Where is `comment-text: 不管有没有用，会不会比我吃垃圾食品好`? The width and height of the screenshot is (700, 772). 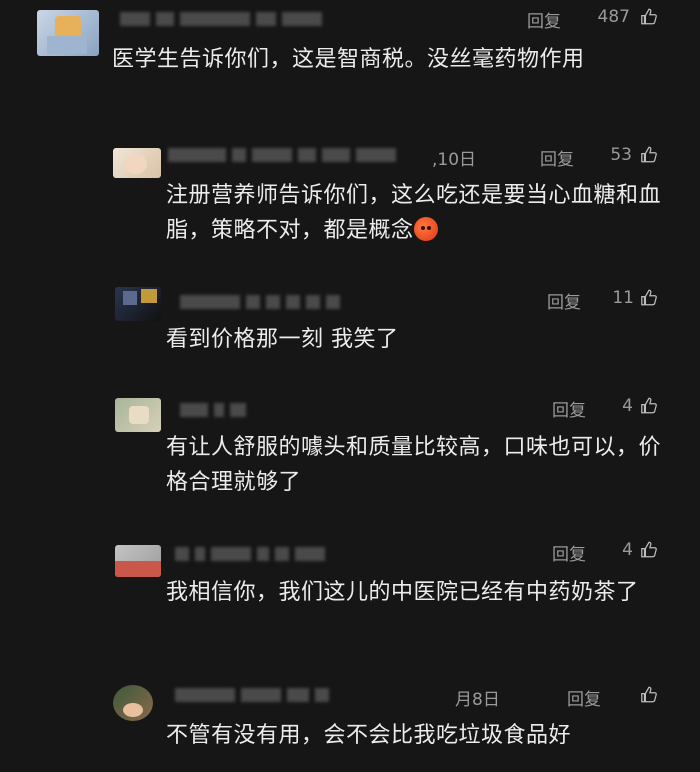 comment-text: 不管有没有用，会不会比我吃垃圾食品好 is located at coordinates (369, 735).